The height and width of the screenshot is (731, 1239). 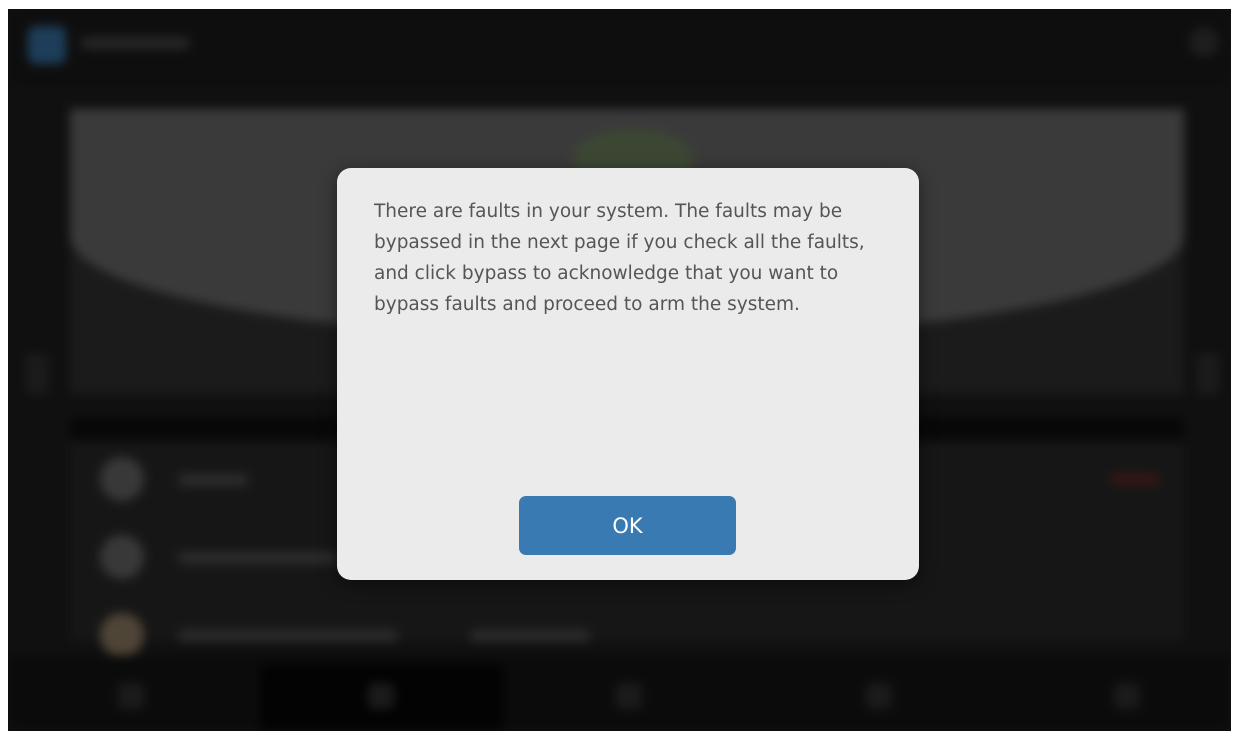 I want to click on ok-button: OK, so click(x=627, y=525).